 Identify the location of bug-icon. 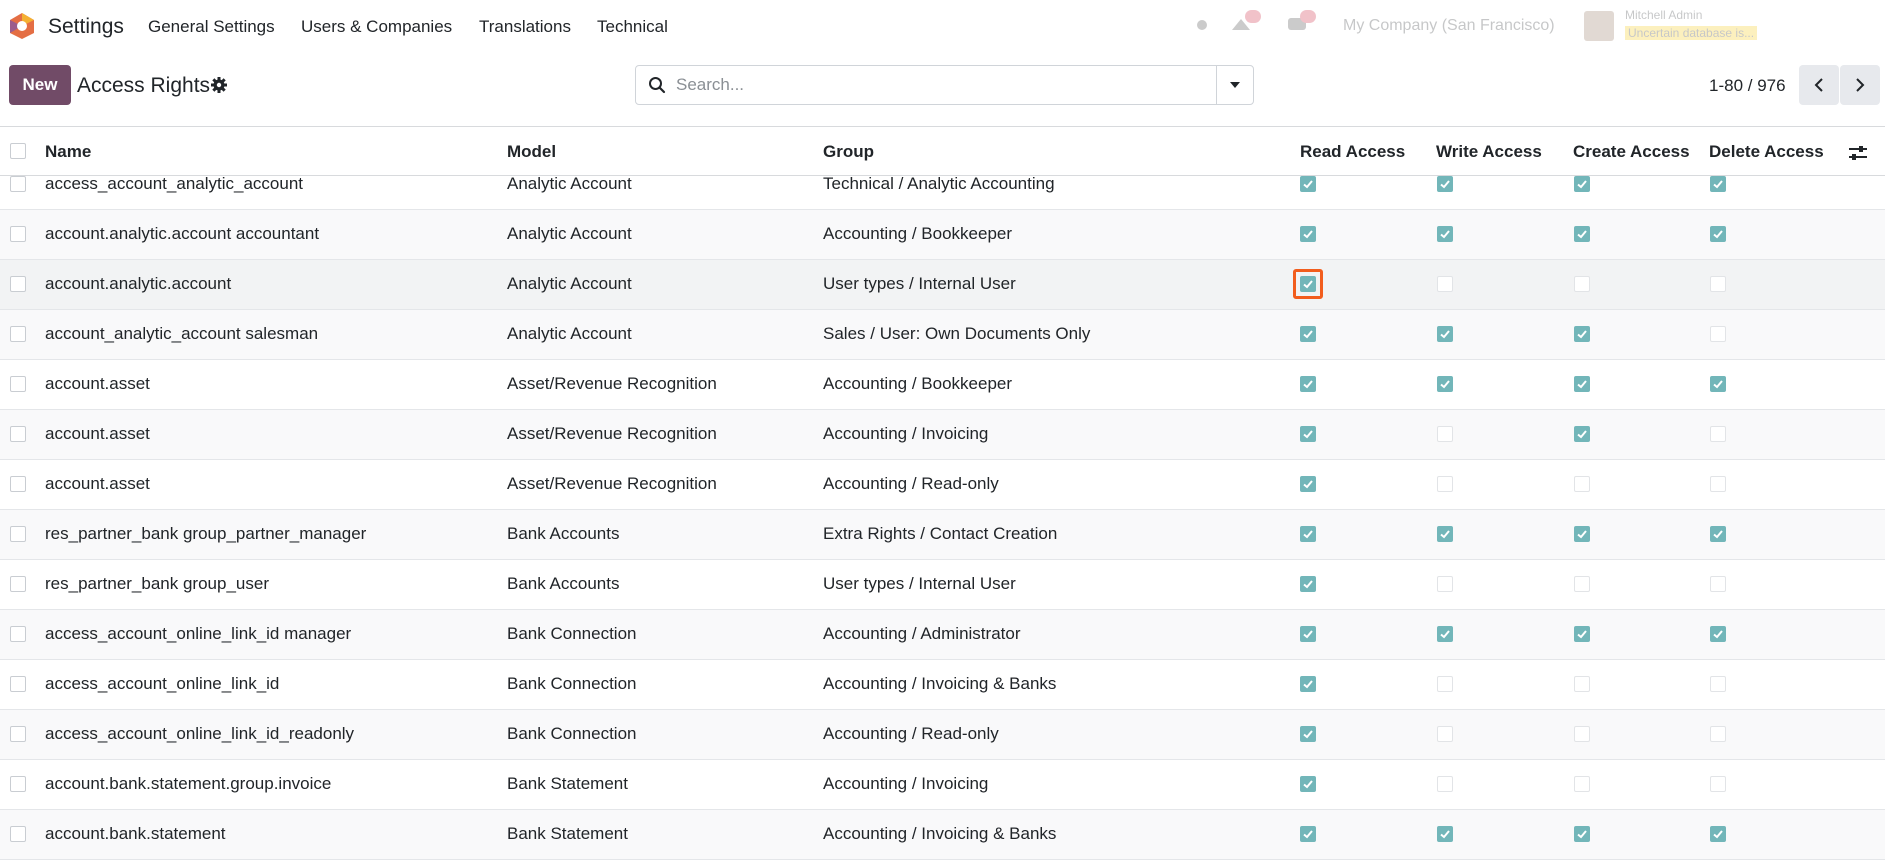
(1202, 25).